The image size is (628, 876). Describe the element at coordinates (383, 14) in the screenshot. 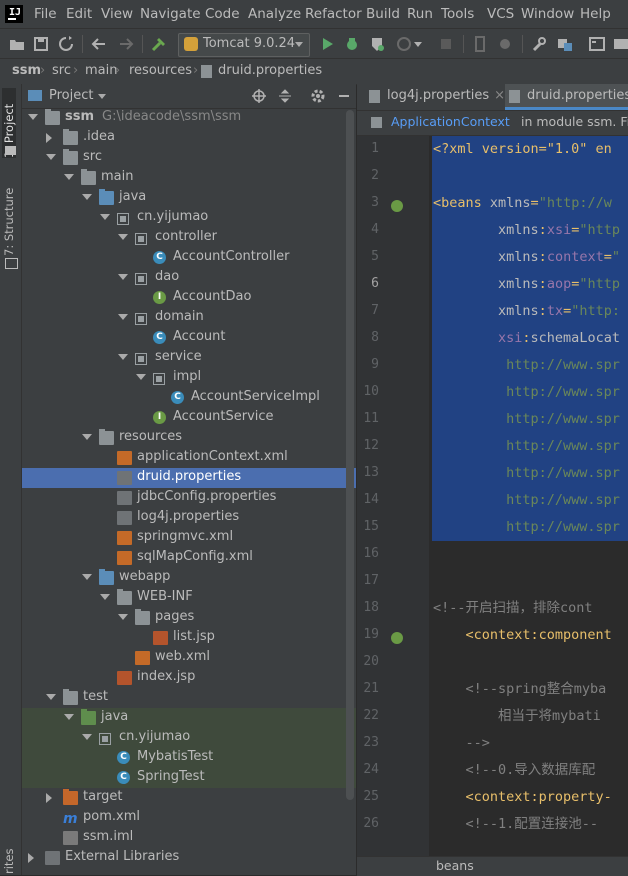

I see `menu-item: Build` at that location.